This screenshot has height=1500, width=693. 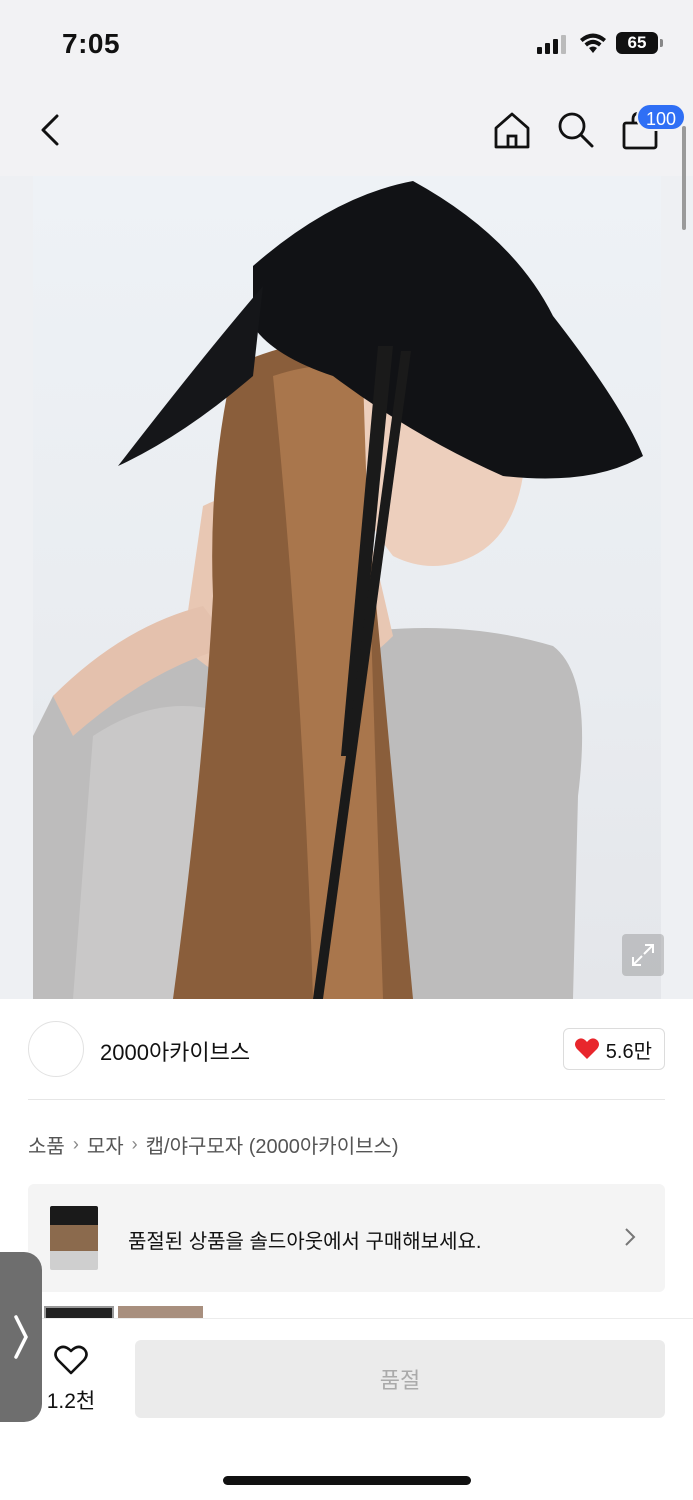 What do you see at coordinates (305, 1242) in the screenshot?
I see `soldout-banner-text: 품절된 상품을 솔드아웃에서 구매해보세요.` at bounding box center [305, 1242].